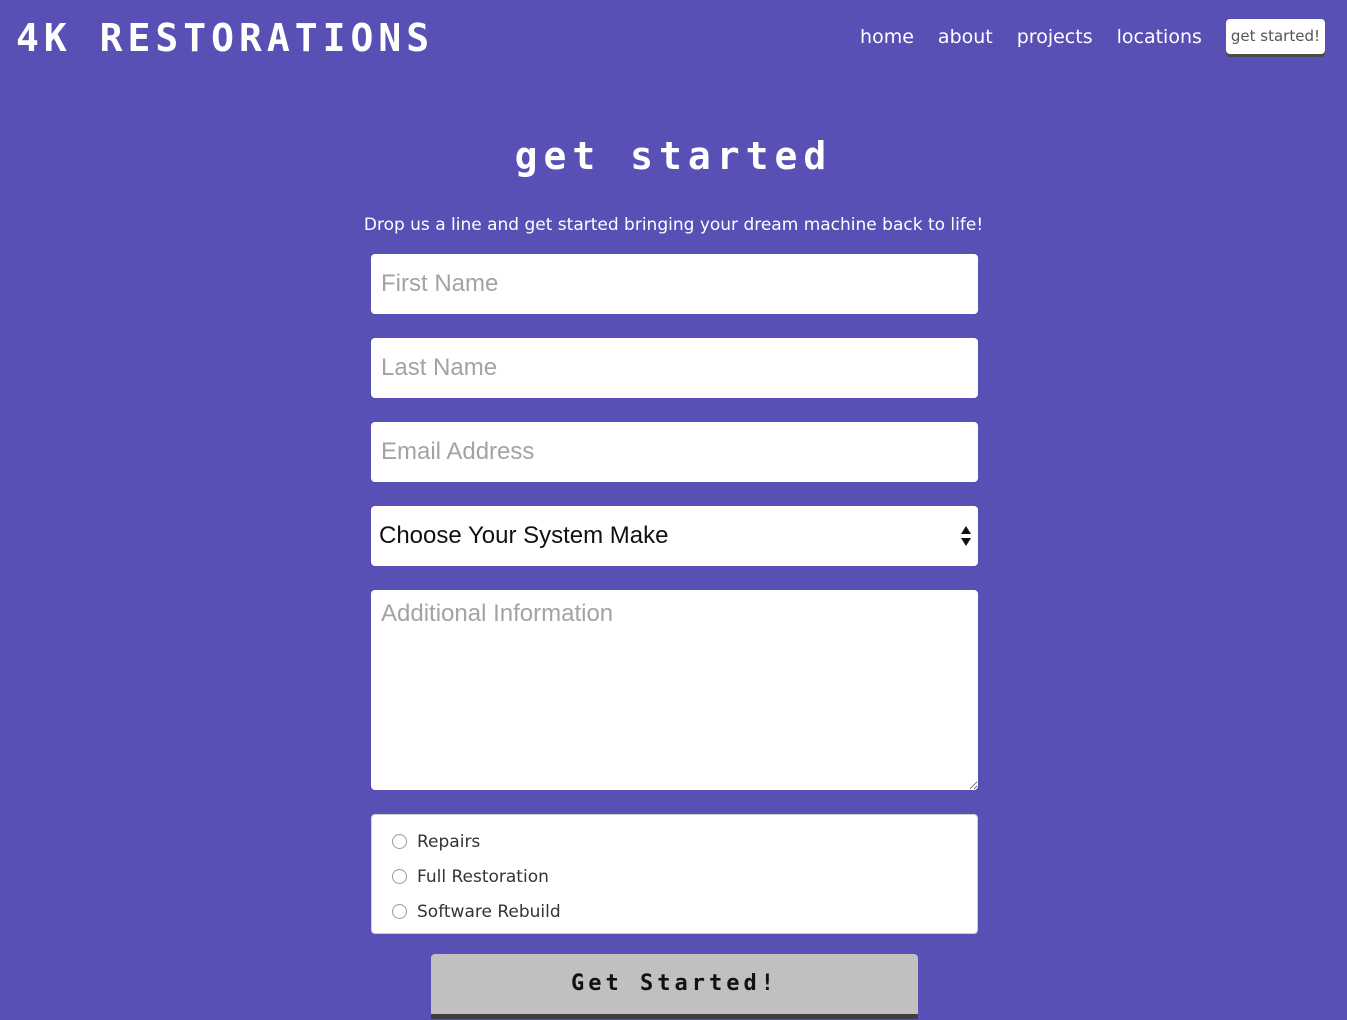 The image size is (1347, 1020). What do you see at coordinates (887, 37) in the screenshot?
I see `nav-link-home: home` at bounding box center [887, 37].